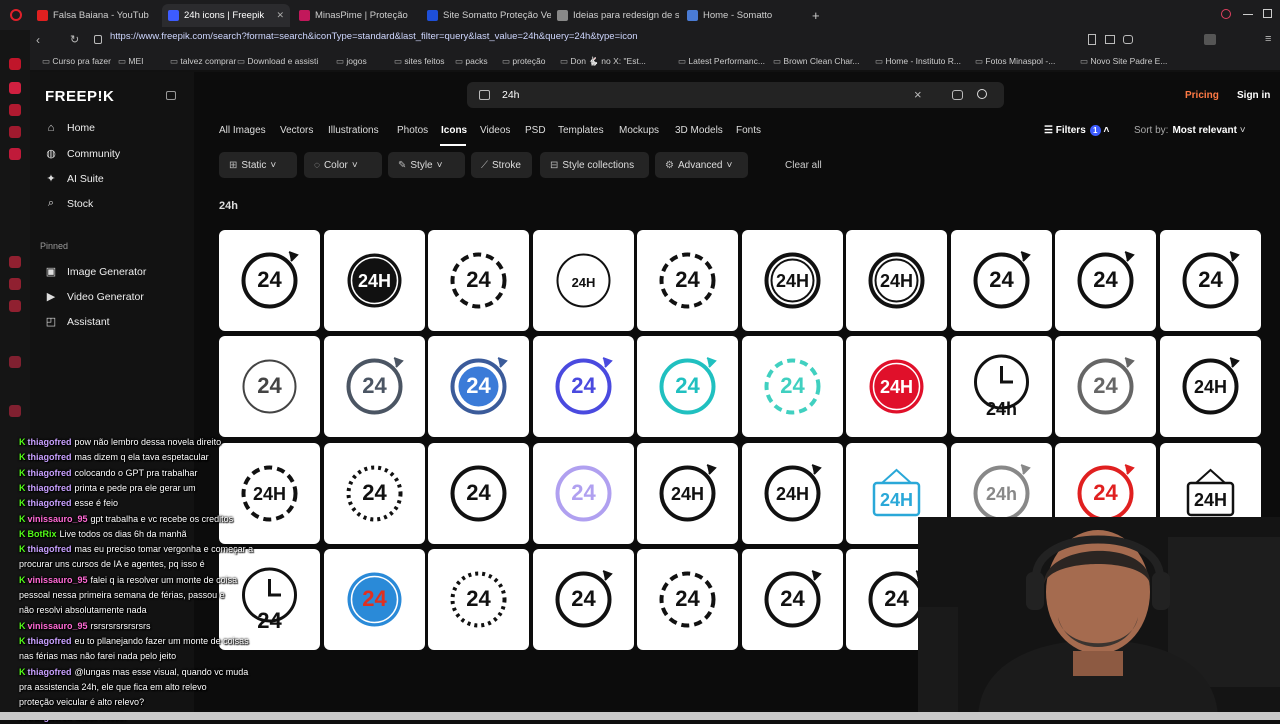 The image size is (1280, 724). Describe the element at coordinates (639, 130) in the screenshot. I see `tab-mockups: Mockups` at that location.